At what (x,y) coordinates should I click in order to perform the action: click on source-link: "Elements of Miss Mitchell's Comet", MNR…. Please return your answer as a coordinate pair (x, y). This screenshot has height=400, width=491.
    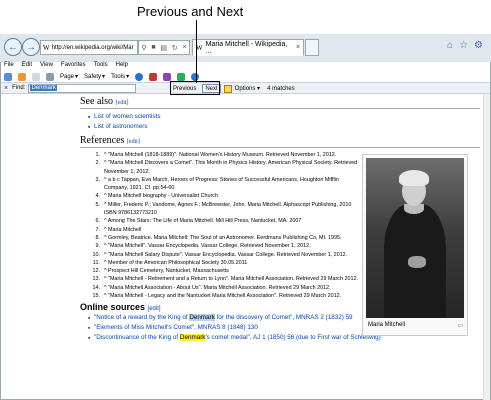
    Looking at the image, I should click on (176, 327).